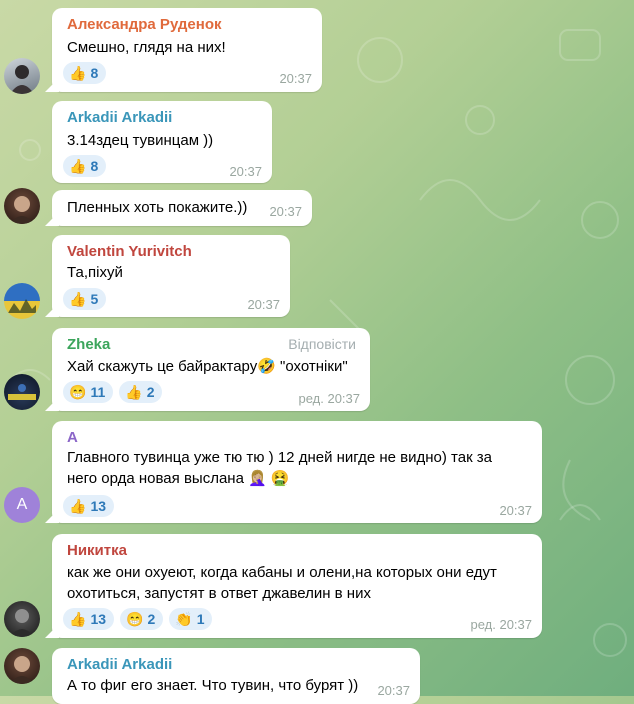 The image size is (634, 704). I want to click on reaction-count: 1, so click(200, 619).